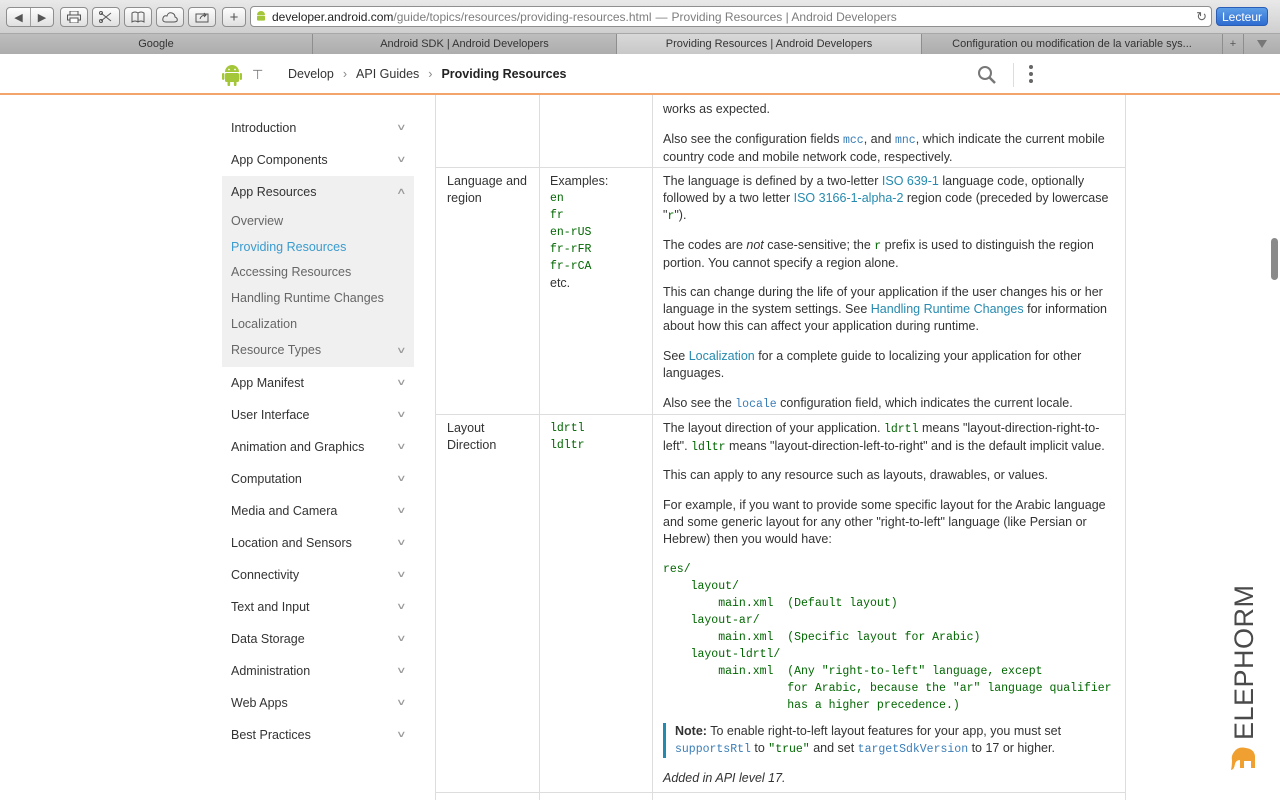 This screenshot has height=800, width=1280. I want to click on breadcrumb-providing-resources: Providing Resources, so click(503, 74).